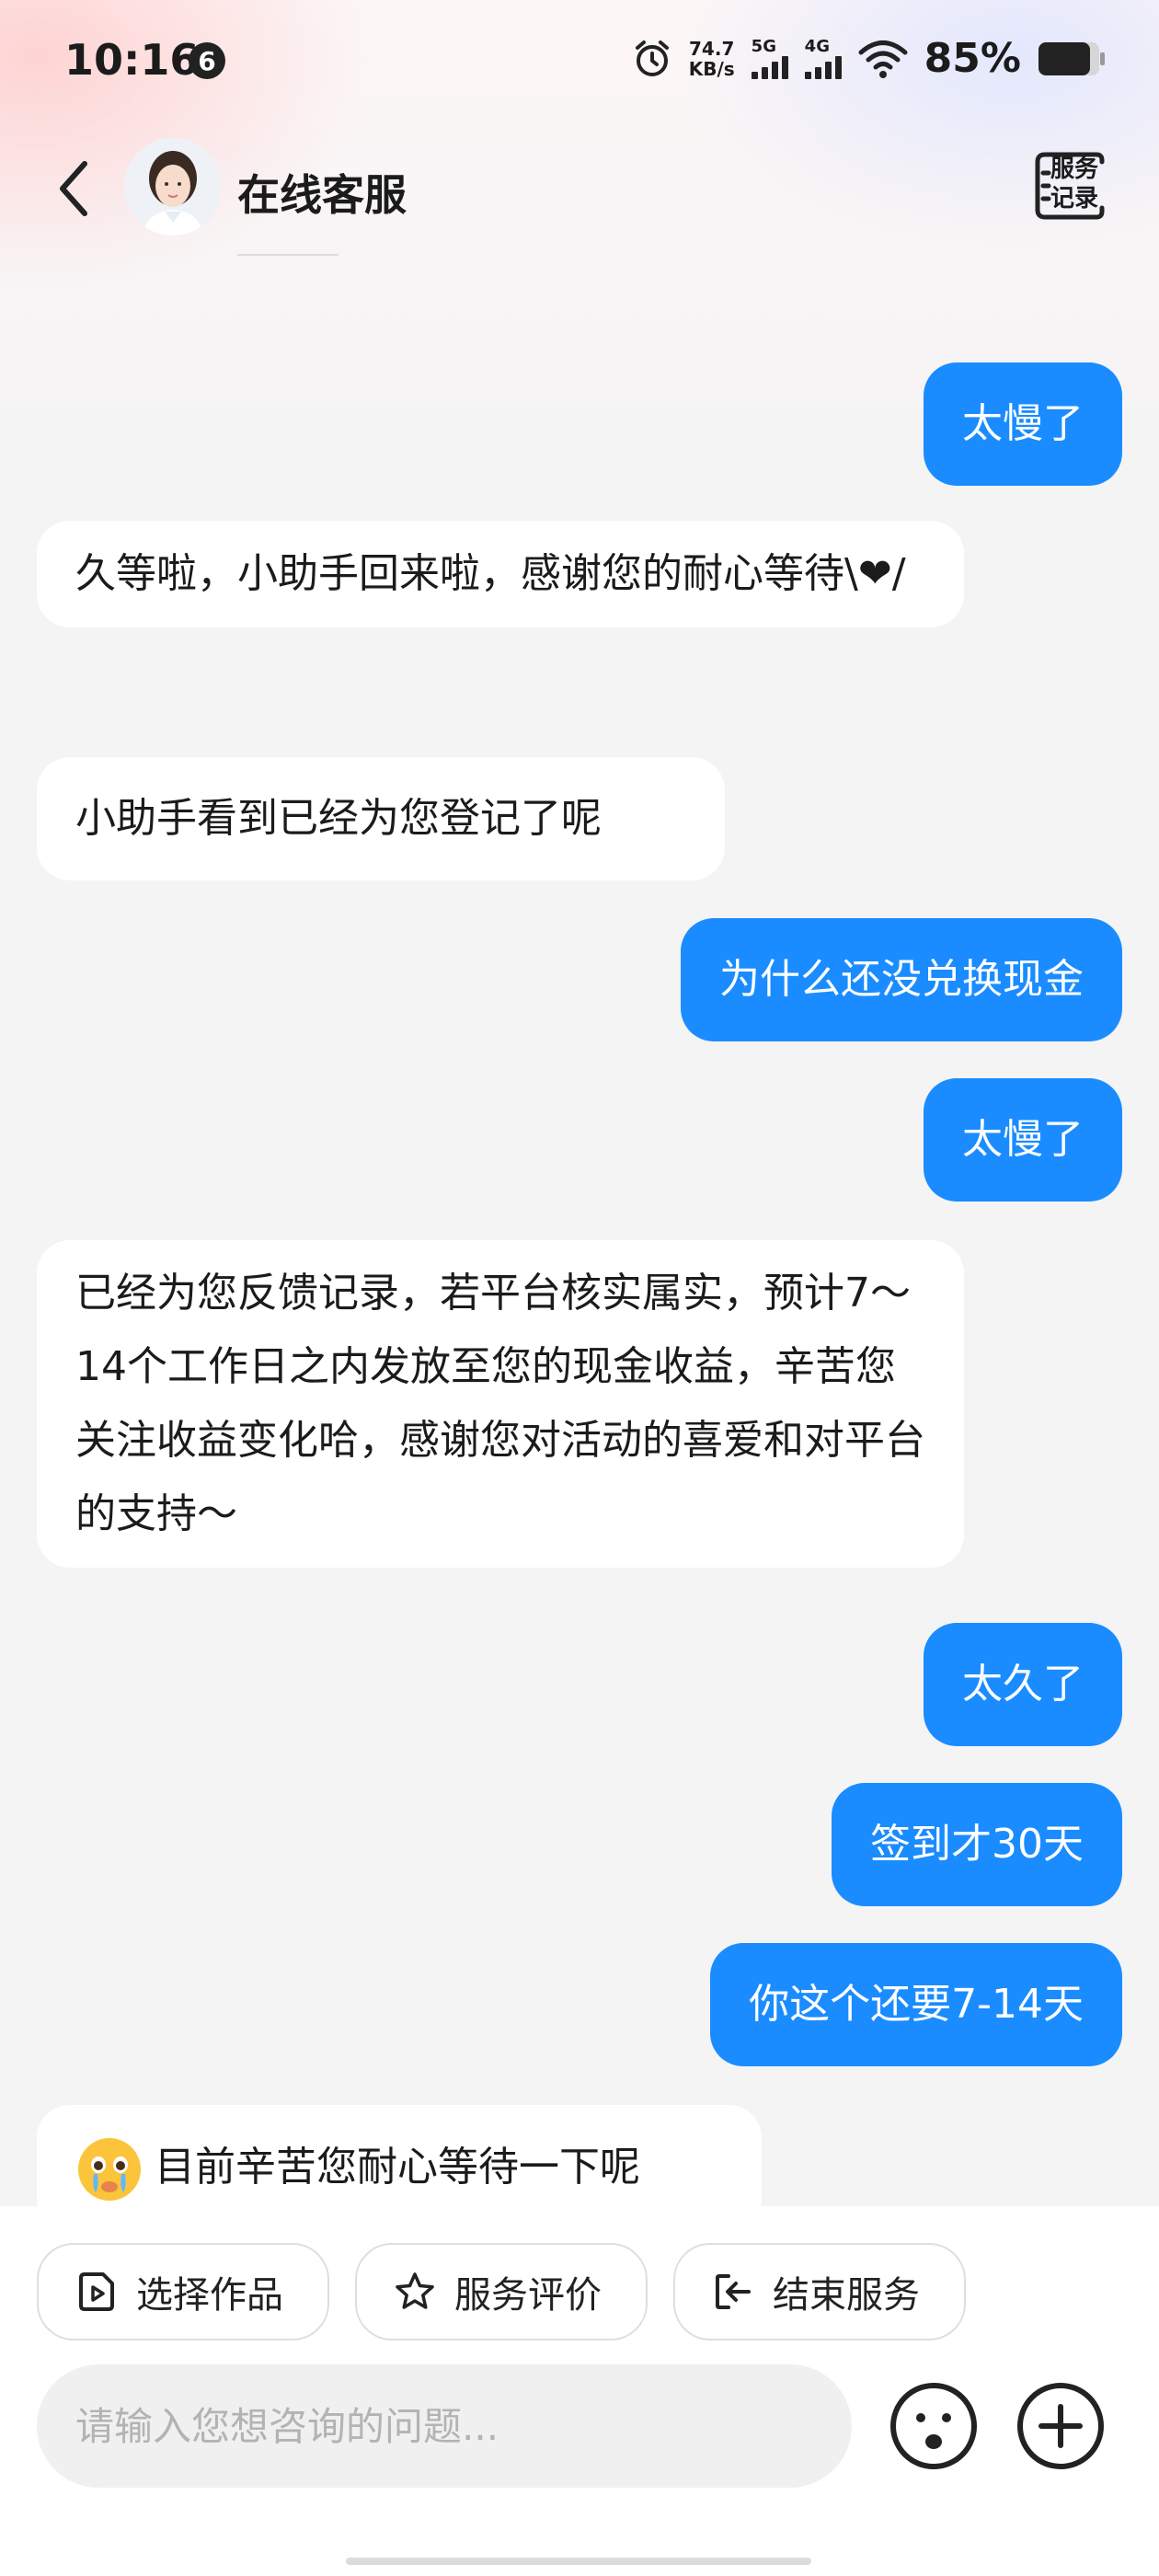 The image size is (1159, 2576). What do you see at coordinates (712, 48) in the screenshot?
I see `net-speed-value: 74.7` at bounding box center [712, 48].